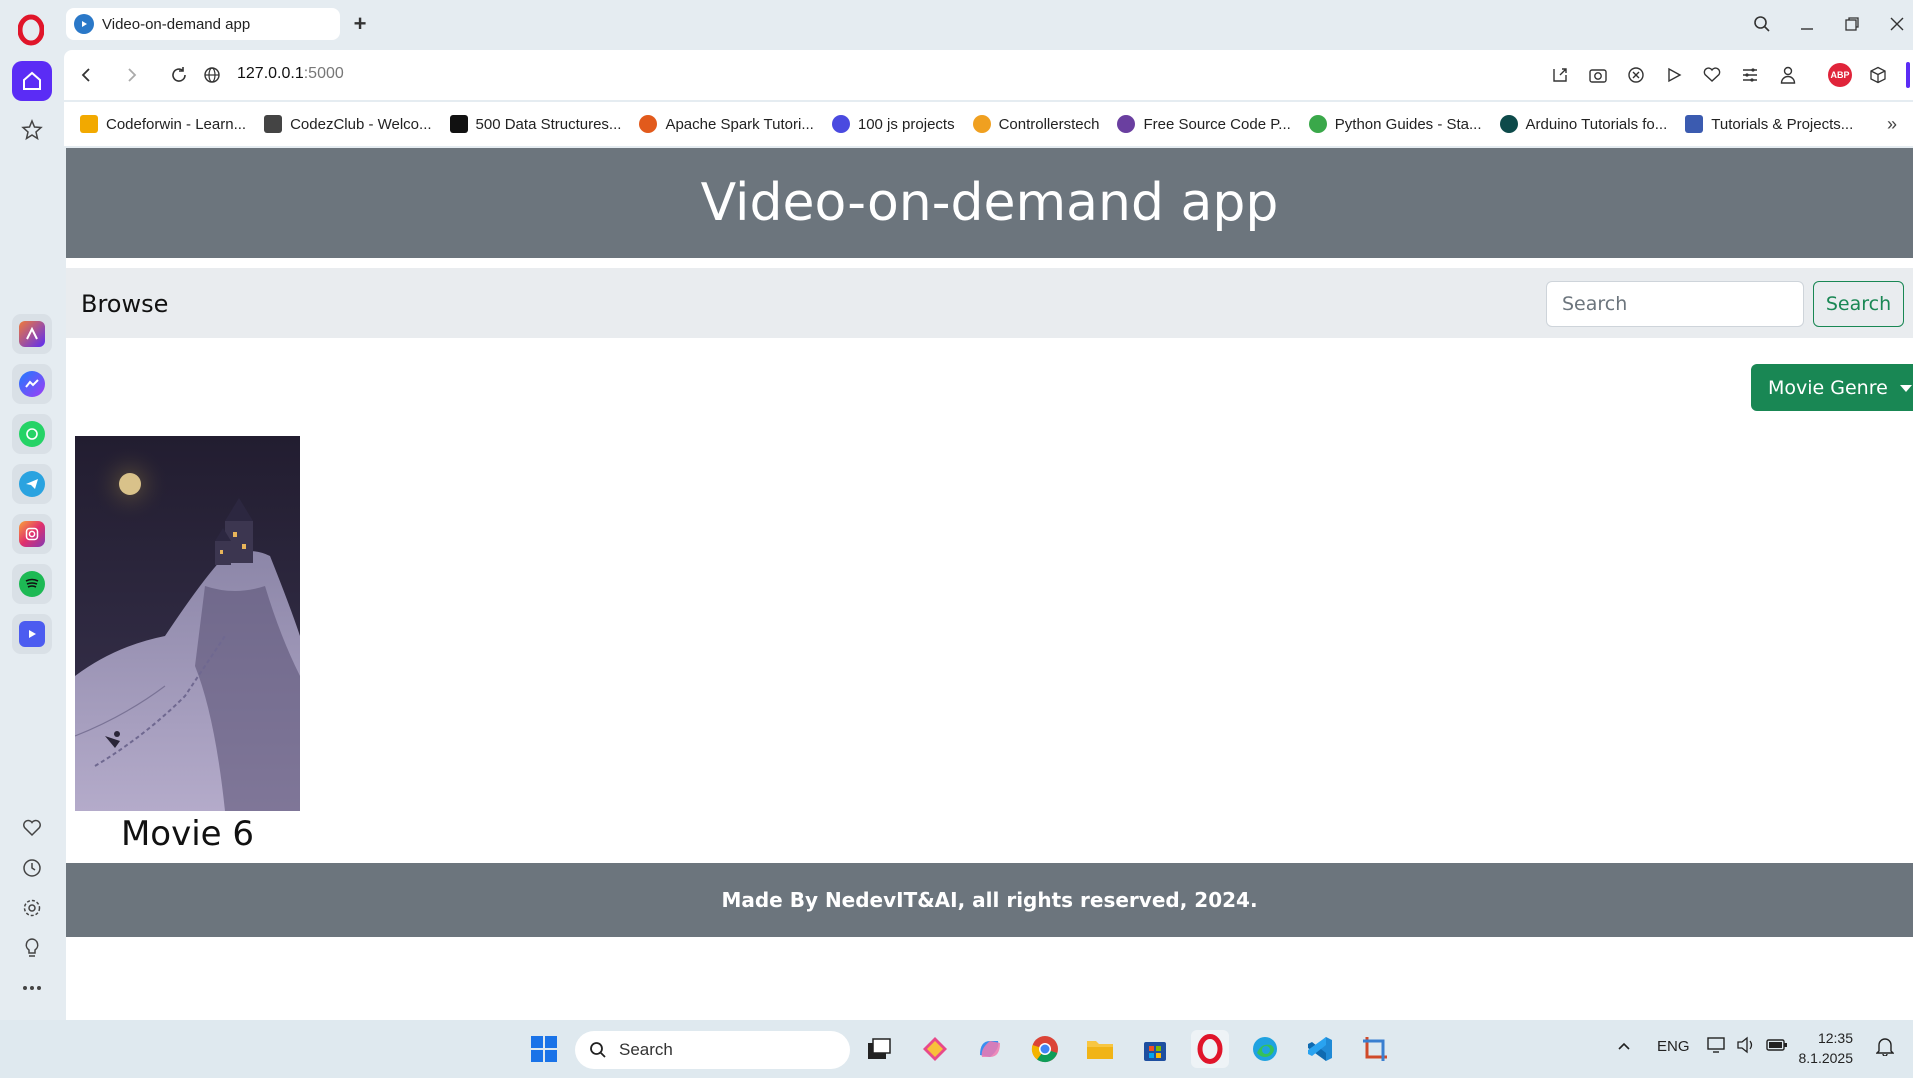 Image resolution: width=1913 pixels, height=1078 pixels. I want to click on history-clock-icon, so click(32, 868).